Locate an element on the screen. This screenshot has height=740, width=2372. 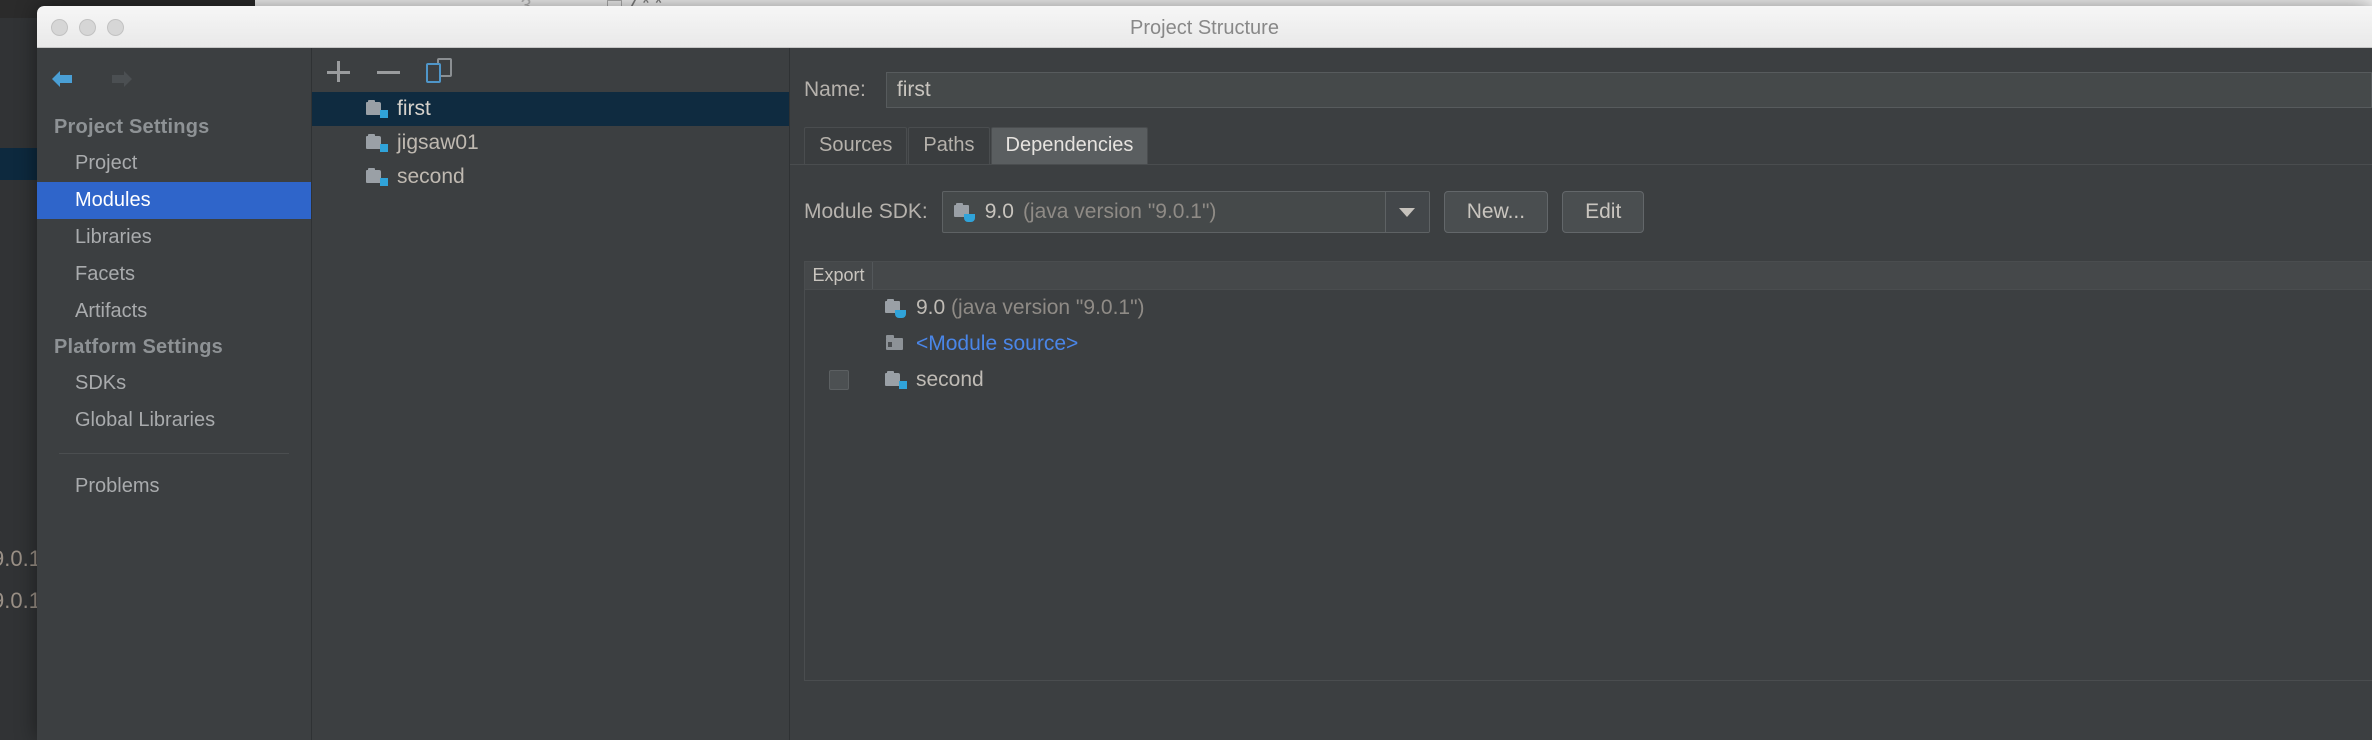
sidebar-group-project-settings: Project Settings is located at coordinates (132, 127).